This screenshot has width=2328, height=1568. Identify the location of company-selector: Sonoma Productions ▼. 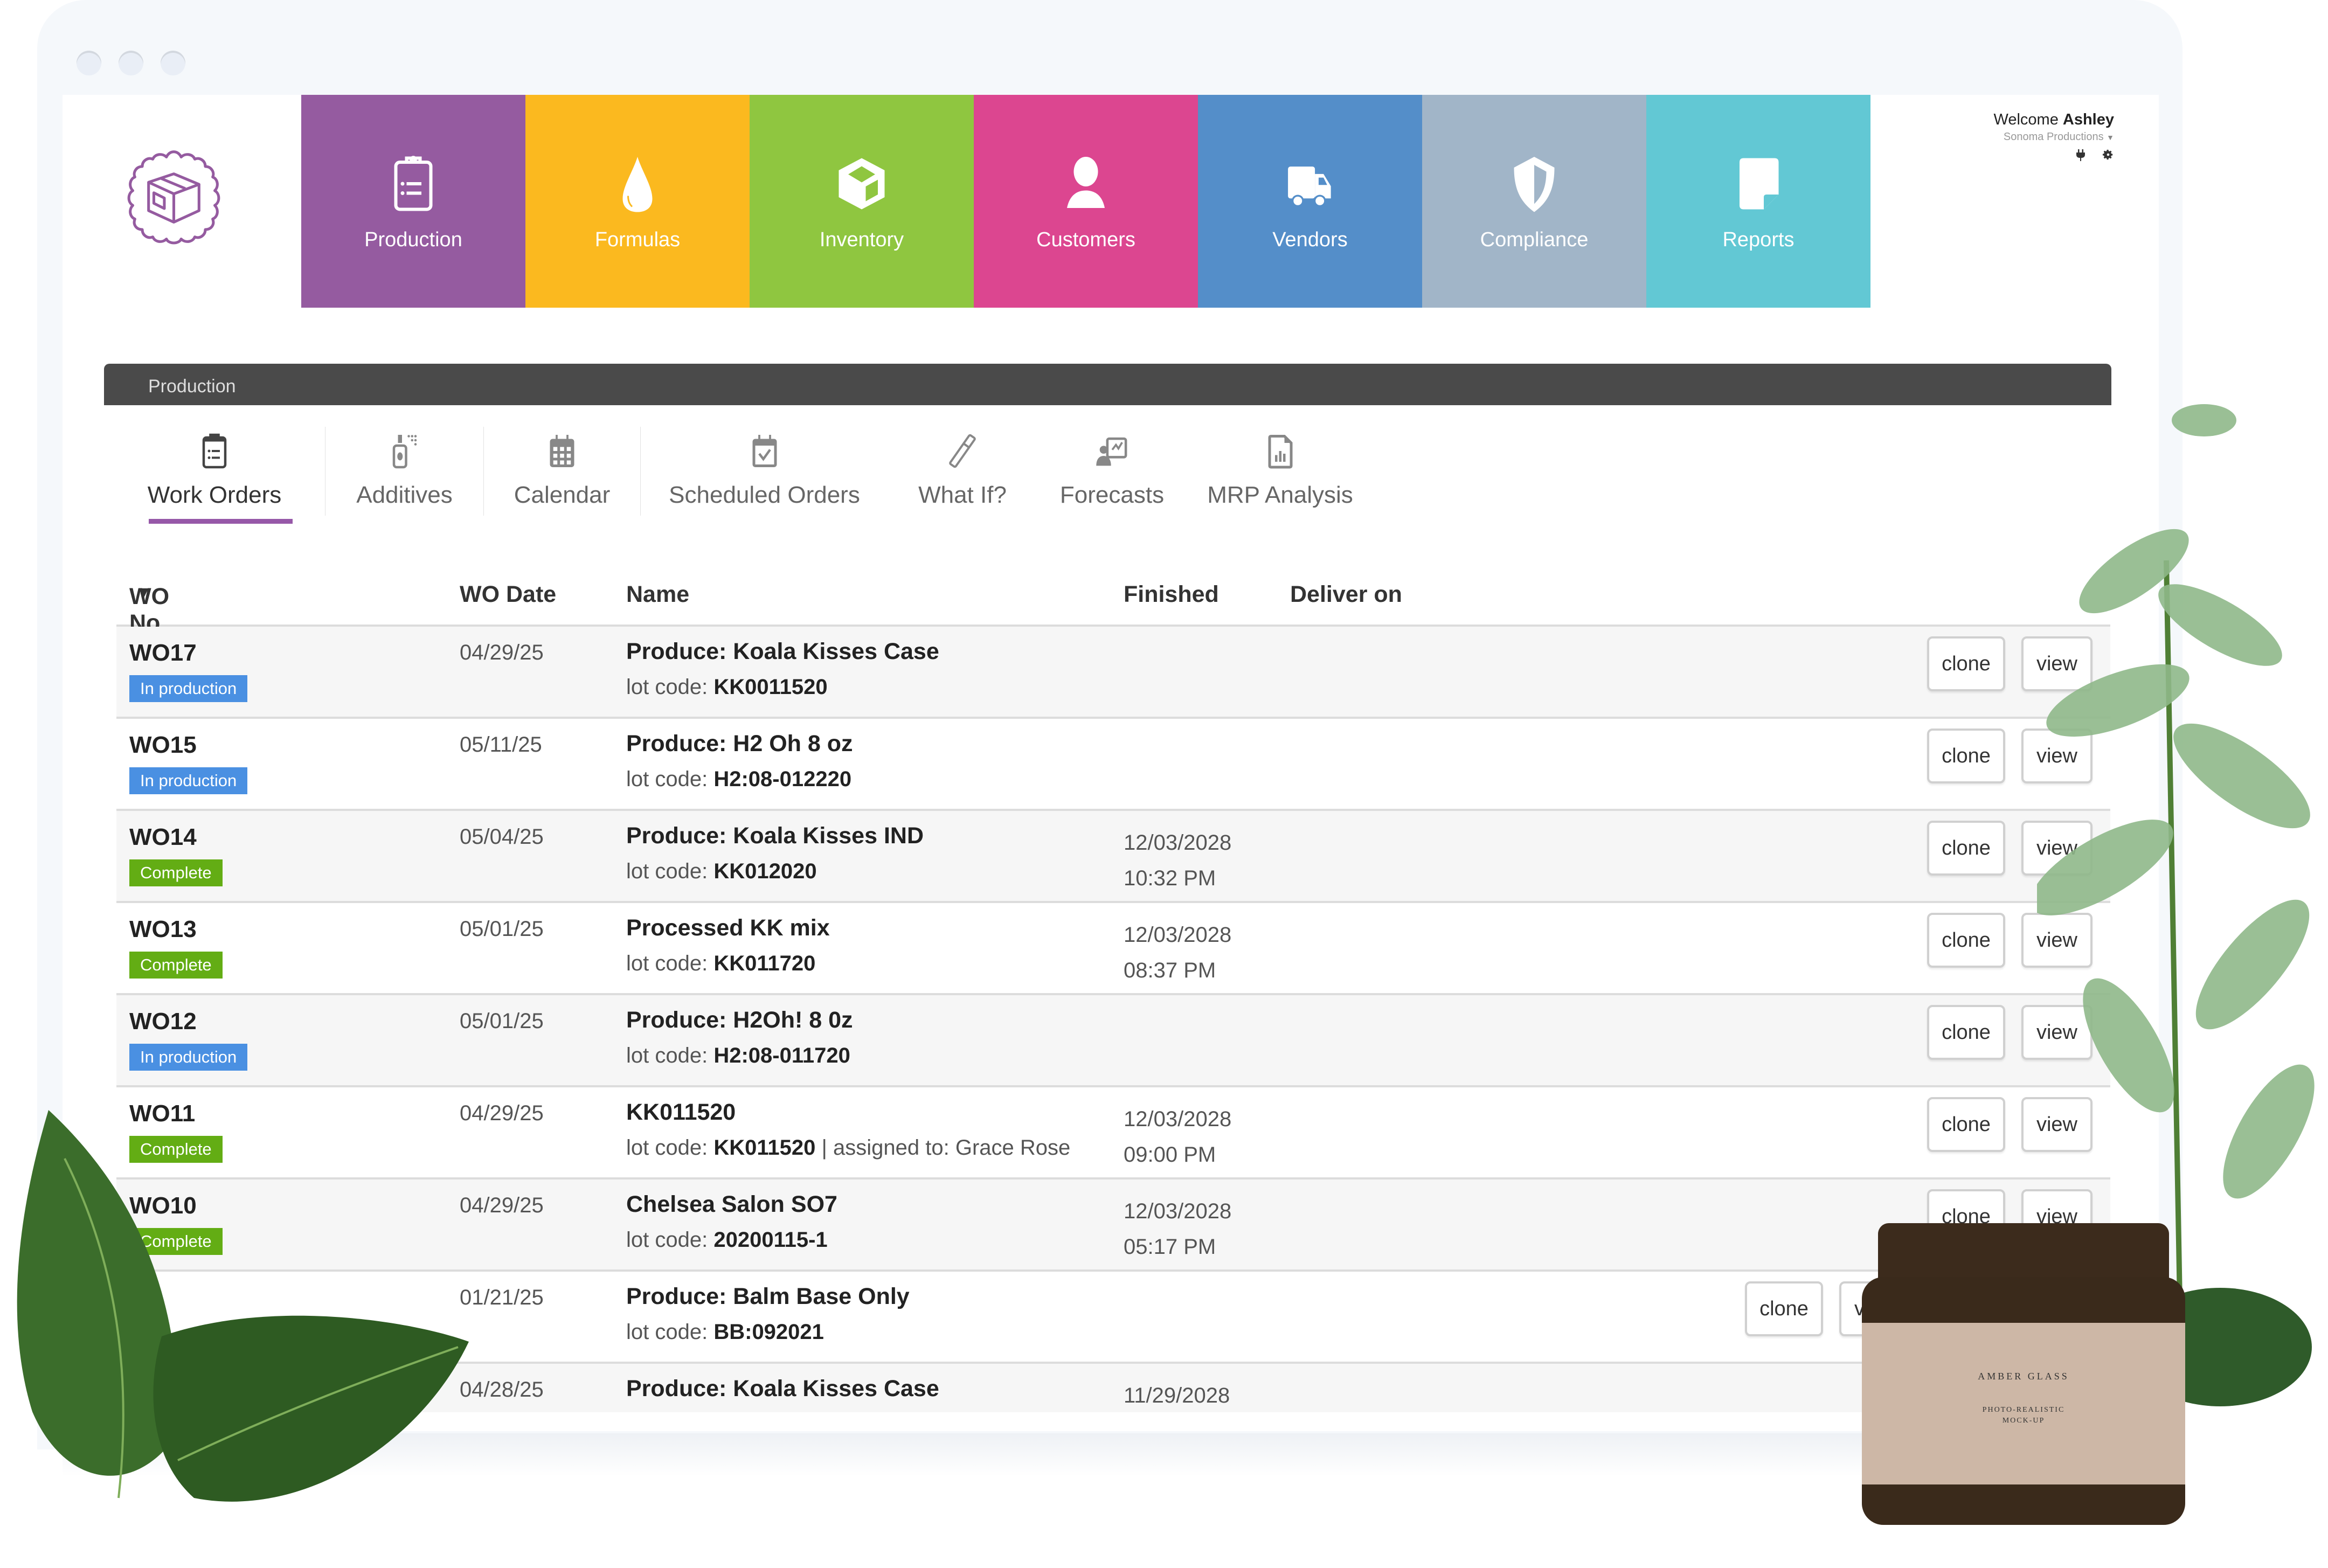
(2053, 137).